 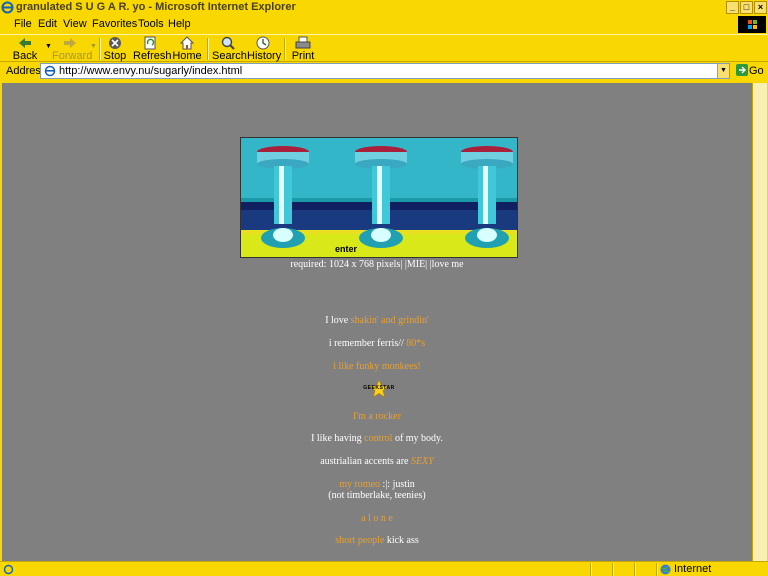 What do you see at coordinates (723, 71) in the screenshot?
I see `address-dropdown-icon: ▼` at bounding box center [723, 71].